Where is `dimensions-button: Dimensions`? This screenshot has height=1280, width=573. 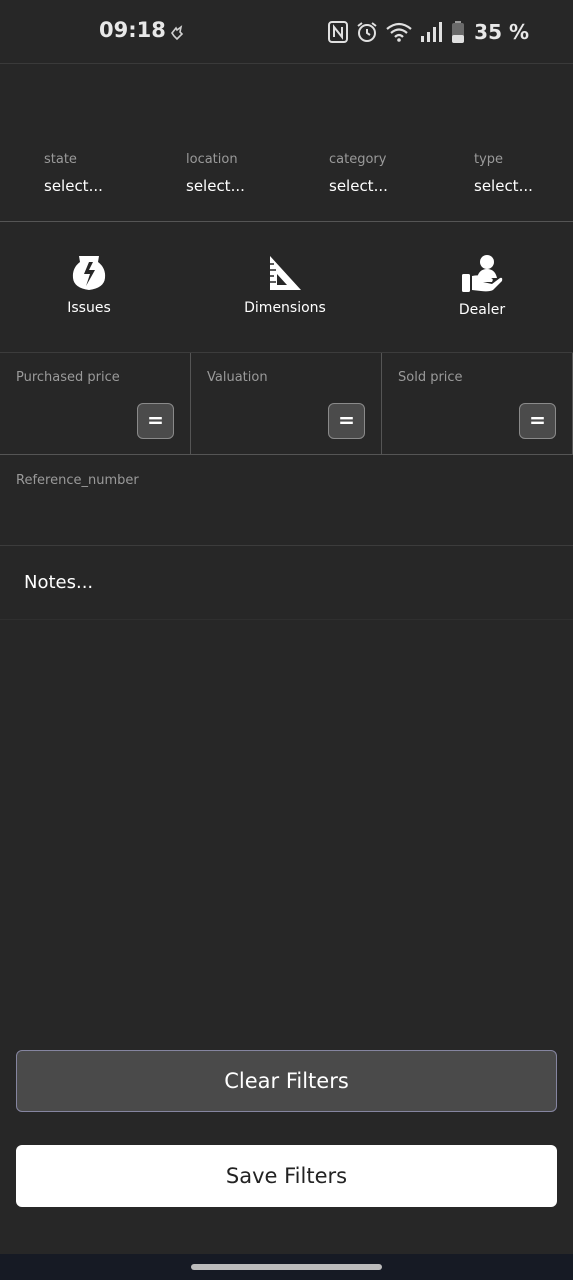
dimensions-button: Dimensions is located at coordinates (285, 285).